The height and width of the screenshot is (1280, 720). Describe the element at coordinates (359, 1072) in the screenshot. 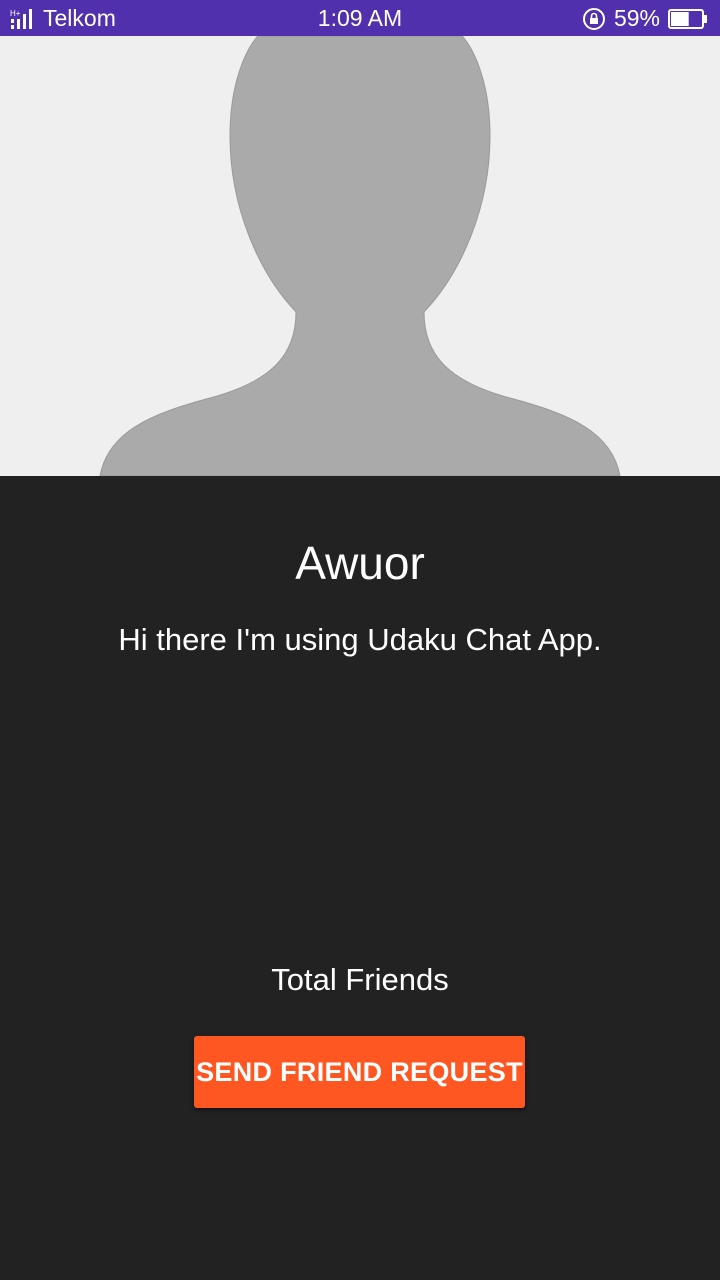

I see `send-friend-request-button: SEND FRIEND REQUEST` at that location.